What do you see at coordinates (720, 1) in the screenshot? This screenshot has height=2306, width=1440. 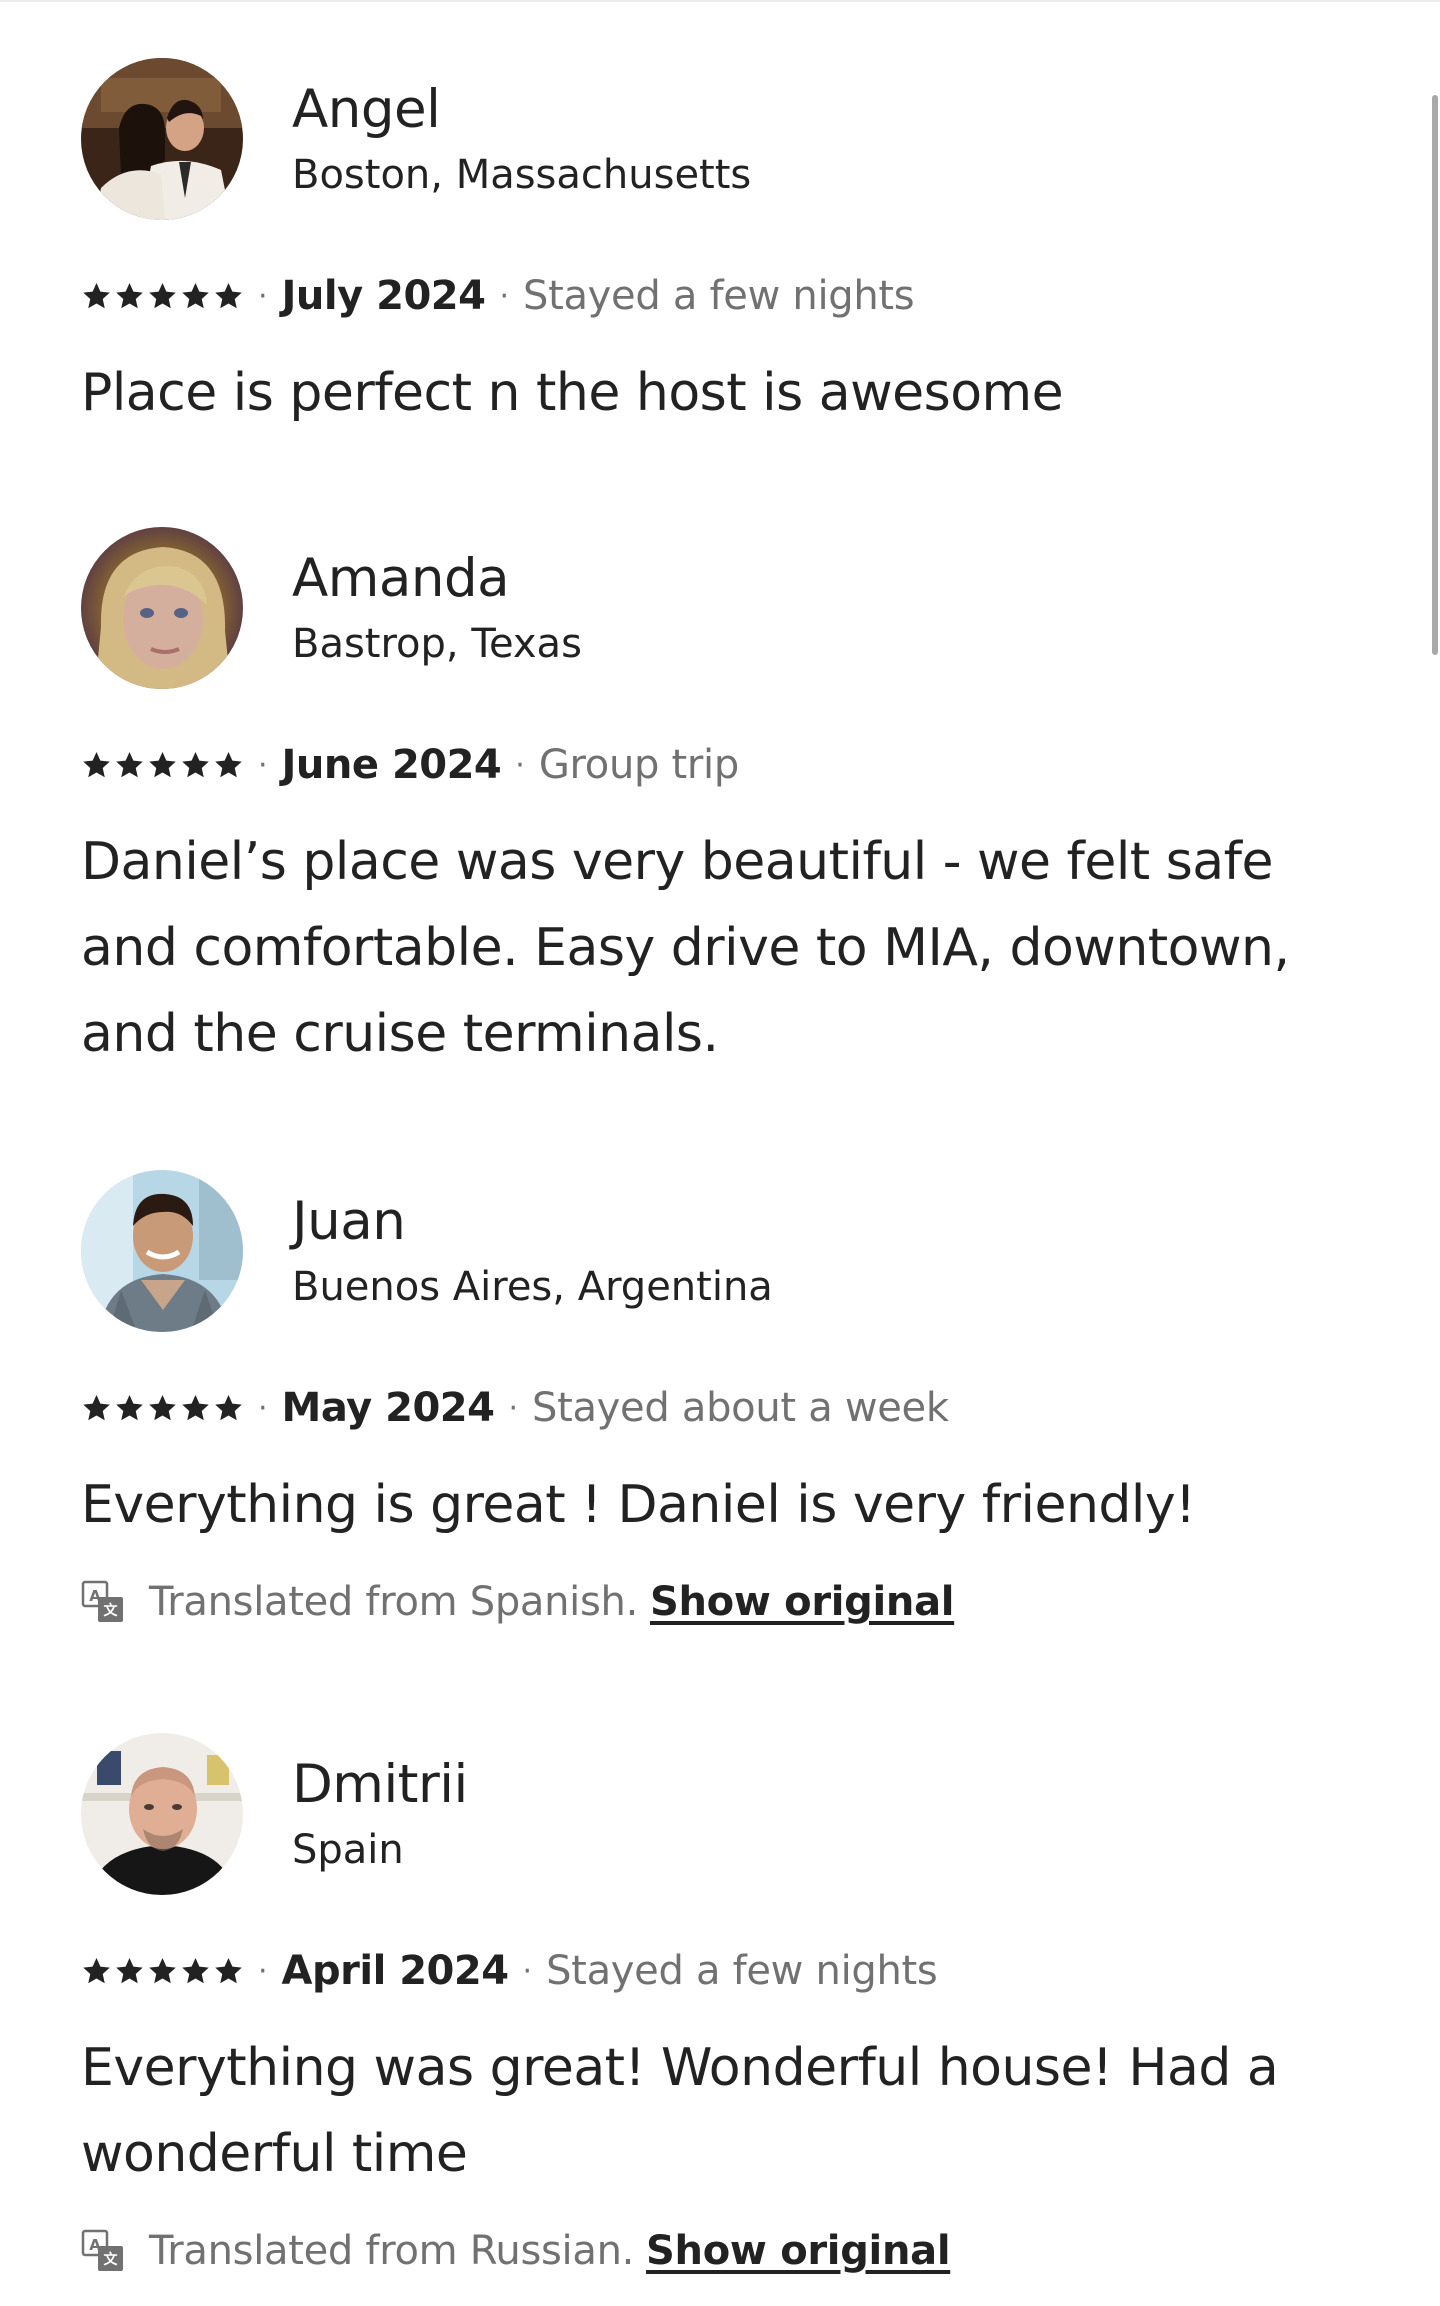 I see `top-divider` at bounding box center [720, 1].